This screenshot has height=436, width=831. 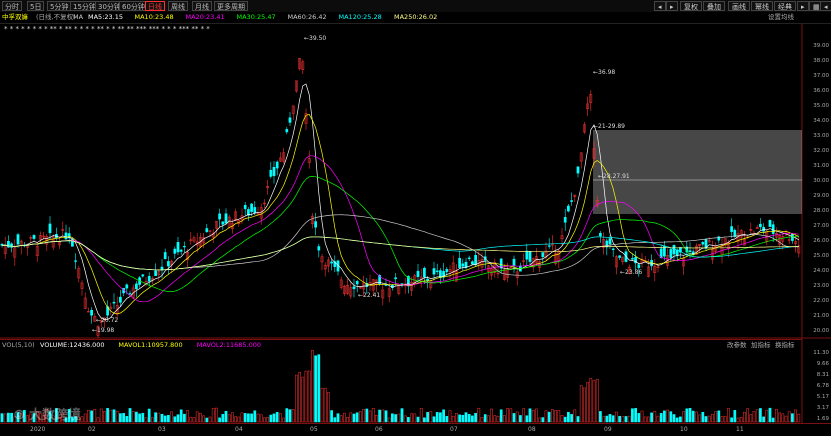 I want to click on date-tick: 04, so click(x=239, y=429).